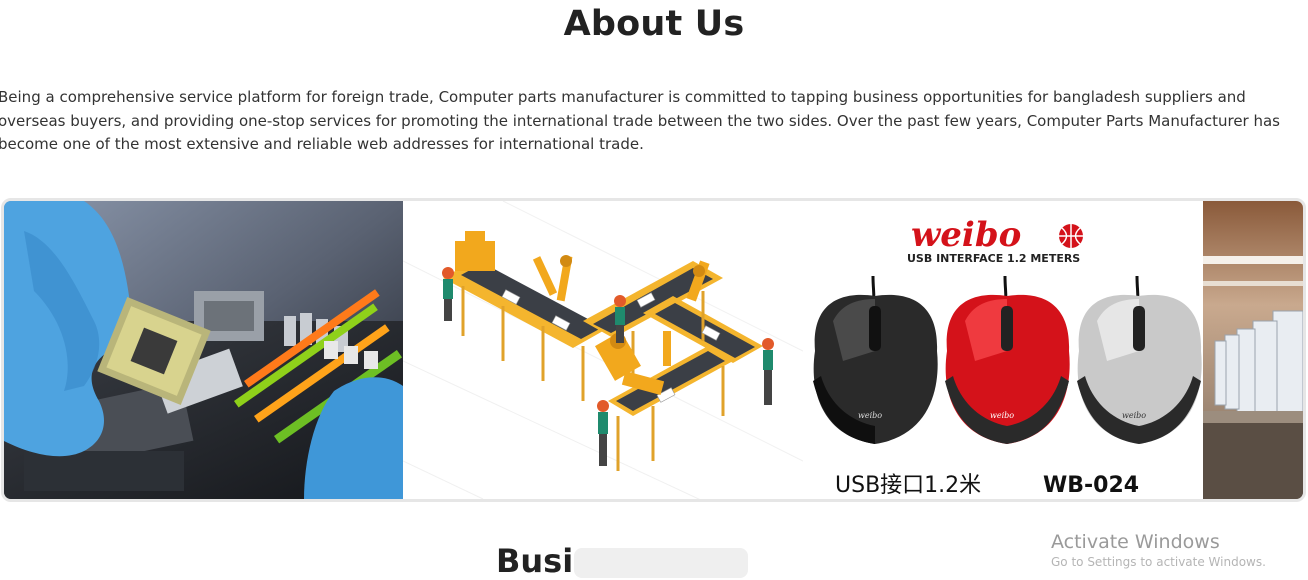 The height and width of the screenshot is (580, 1308). I want to click on brand-logo: weibo, so click(966, 235).